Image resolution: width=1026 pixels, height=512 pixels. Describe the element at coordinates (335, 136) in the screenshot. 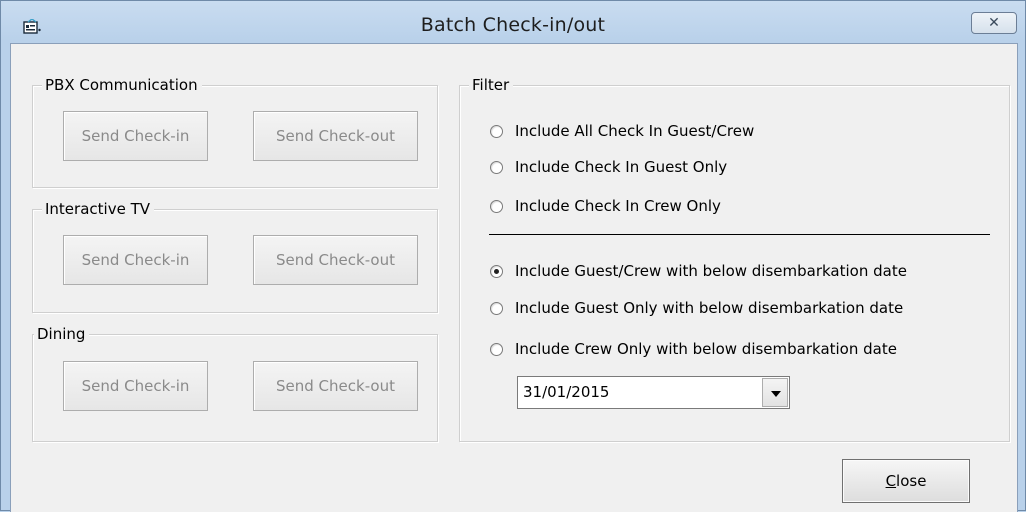

I see `pbx-send-checkout-button: Send Check-out` at that location.